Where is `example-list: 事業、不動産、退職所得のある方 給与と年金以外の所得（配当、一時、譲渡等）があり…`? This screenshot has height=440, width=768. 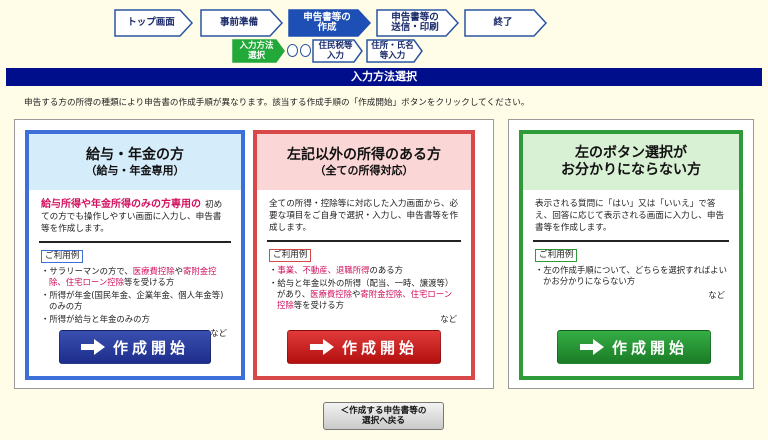
example-list: 事業、不動産、退職所得のある方 給与と年金以外の所得（配当、一時、譲渡等）があり… is located at coordinates (364, 288).